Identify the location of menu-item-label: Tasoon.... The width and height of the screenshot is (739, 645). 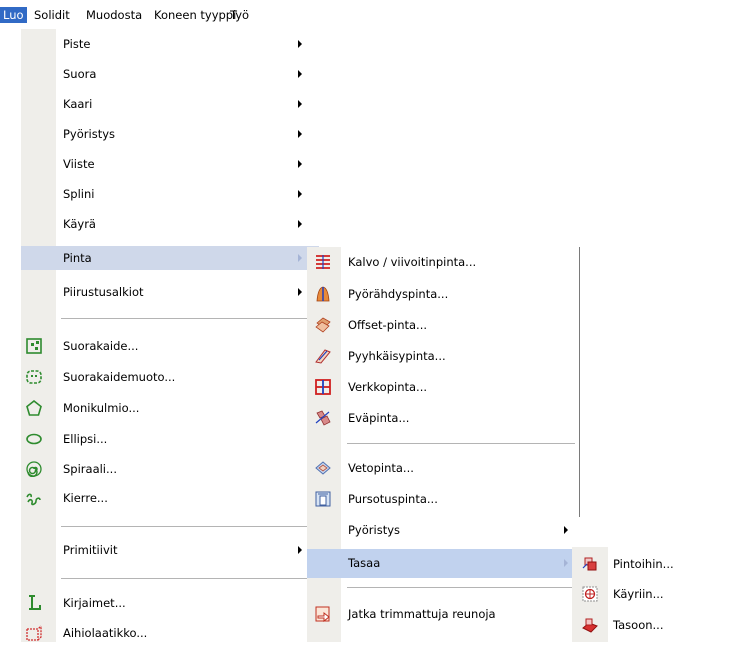
(638, 625).